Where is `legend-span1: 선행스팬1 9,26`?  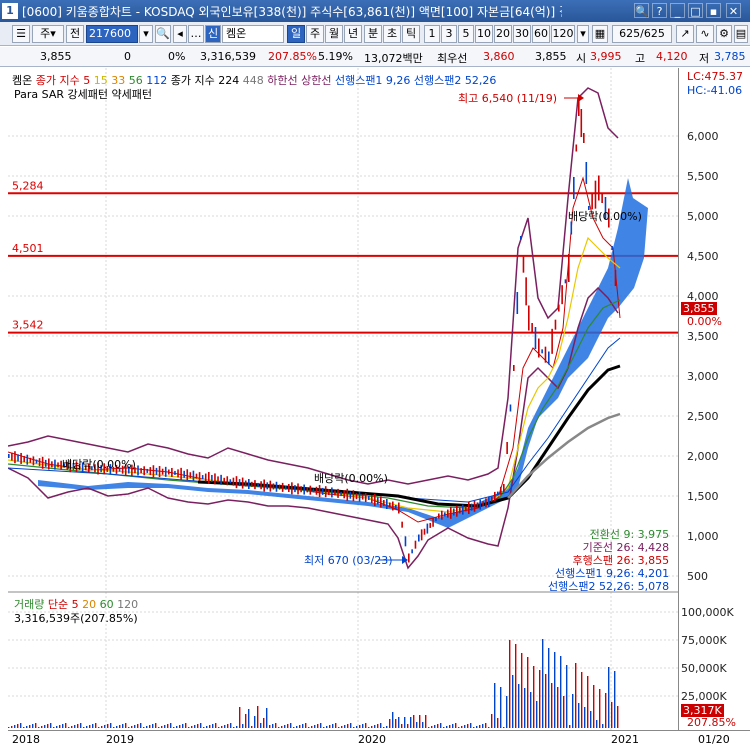
legend-span1: 선행스팬1 9,26 is located at coordinates (372, 80).